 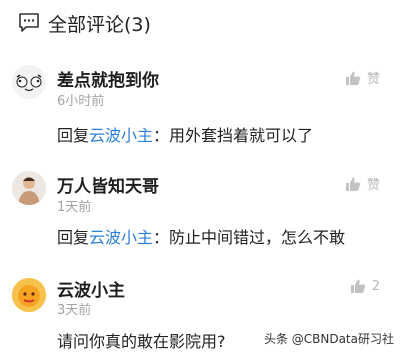 What do you see at coordinates (200, 22) in the screenshot?
I see `comments-header: 全部评论(3)` at bounding box center [200, 22].